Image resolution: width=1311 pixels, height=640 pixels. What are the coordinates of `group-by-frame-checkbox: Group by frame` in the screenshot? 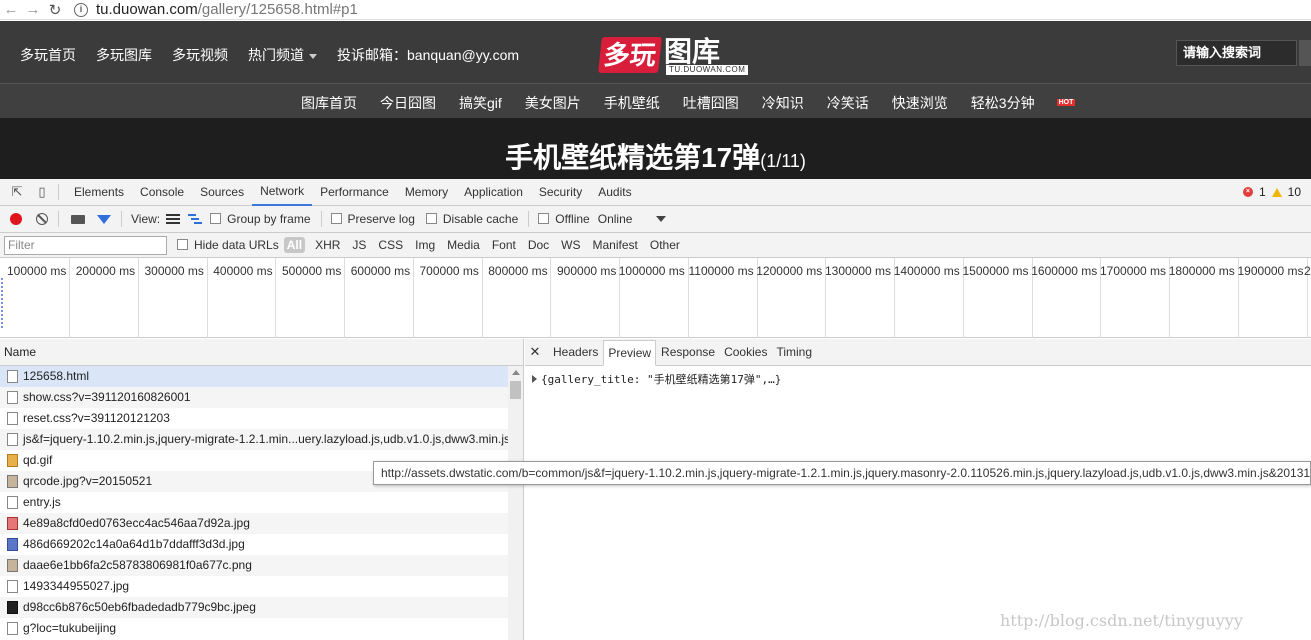 It's located at (260, 219).